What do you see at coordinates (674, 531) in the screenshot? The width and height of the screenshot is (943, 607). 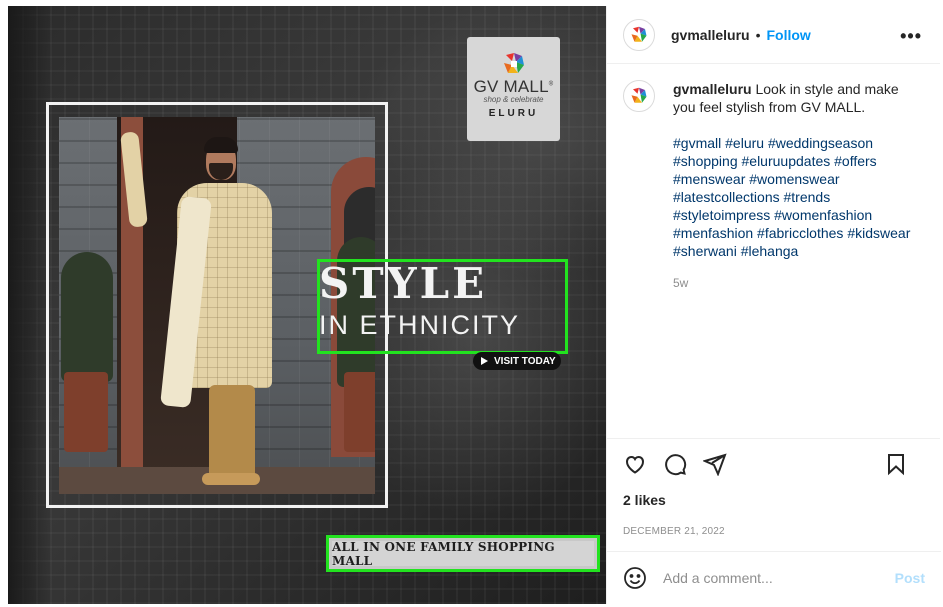 I see `post-date: DECEMBER 21, 2022` at bounding box center [674, 531].